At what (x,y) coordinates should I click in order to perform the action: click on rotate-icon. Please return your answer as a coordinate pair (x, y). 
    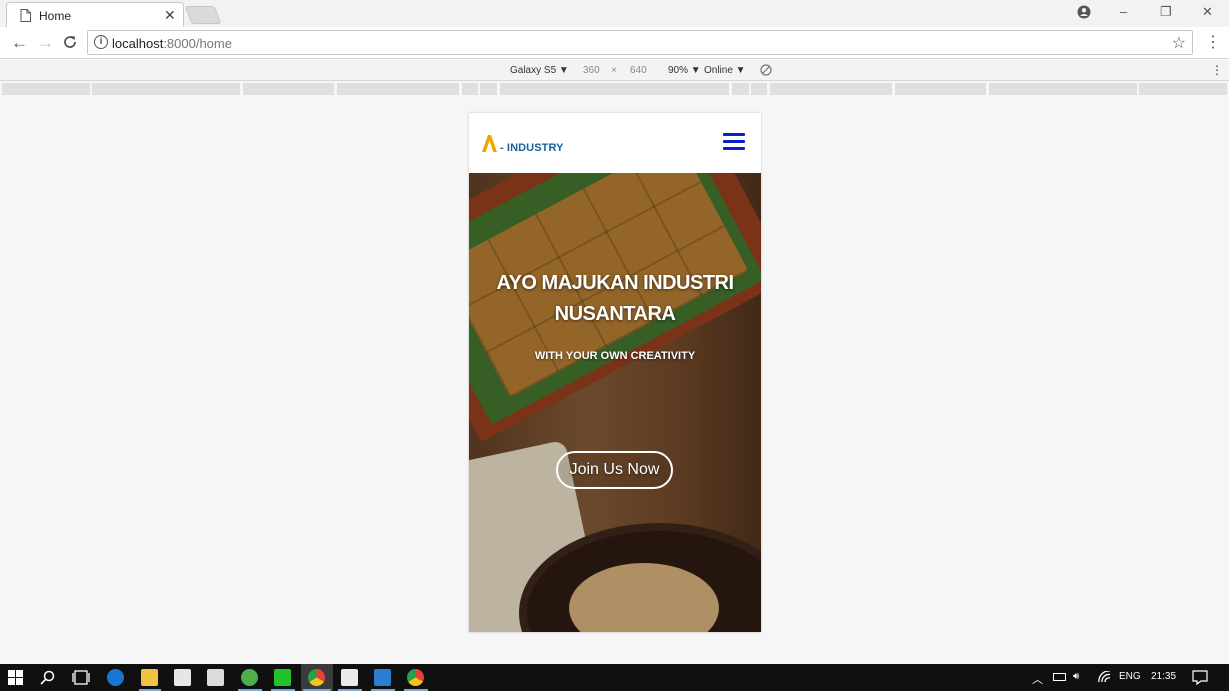
    Looking at the image, I should click on (766, 70).